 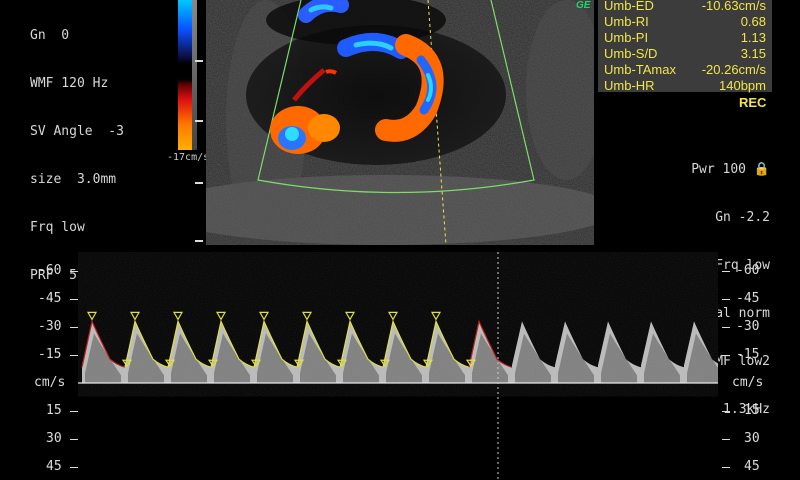 What do you see at coordinates (73, 179) in the screenshot?
I see `param-size: size 3.0mm` at bounding box center [73, 179].